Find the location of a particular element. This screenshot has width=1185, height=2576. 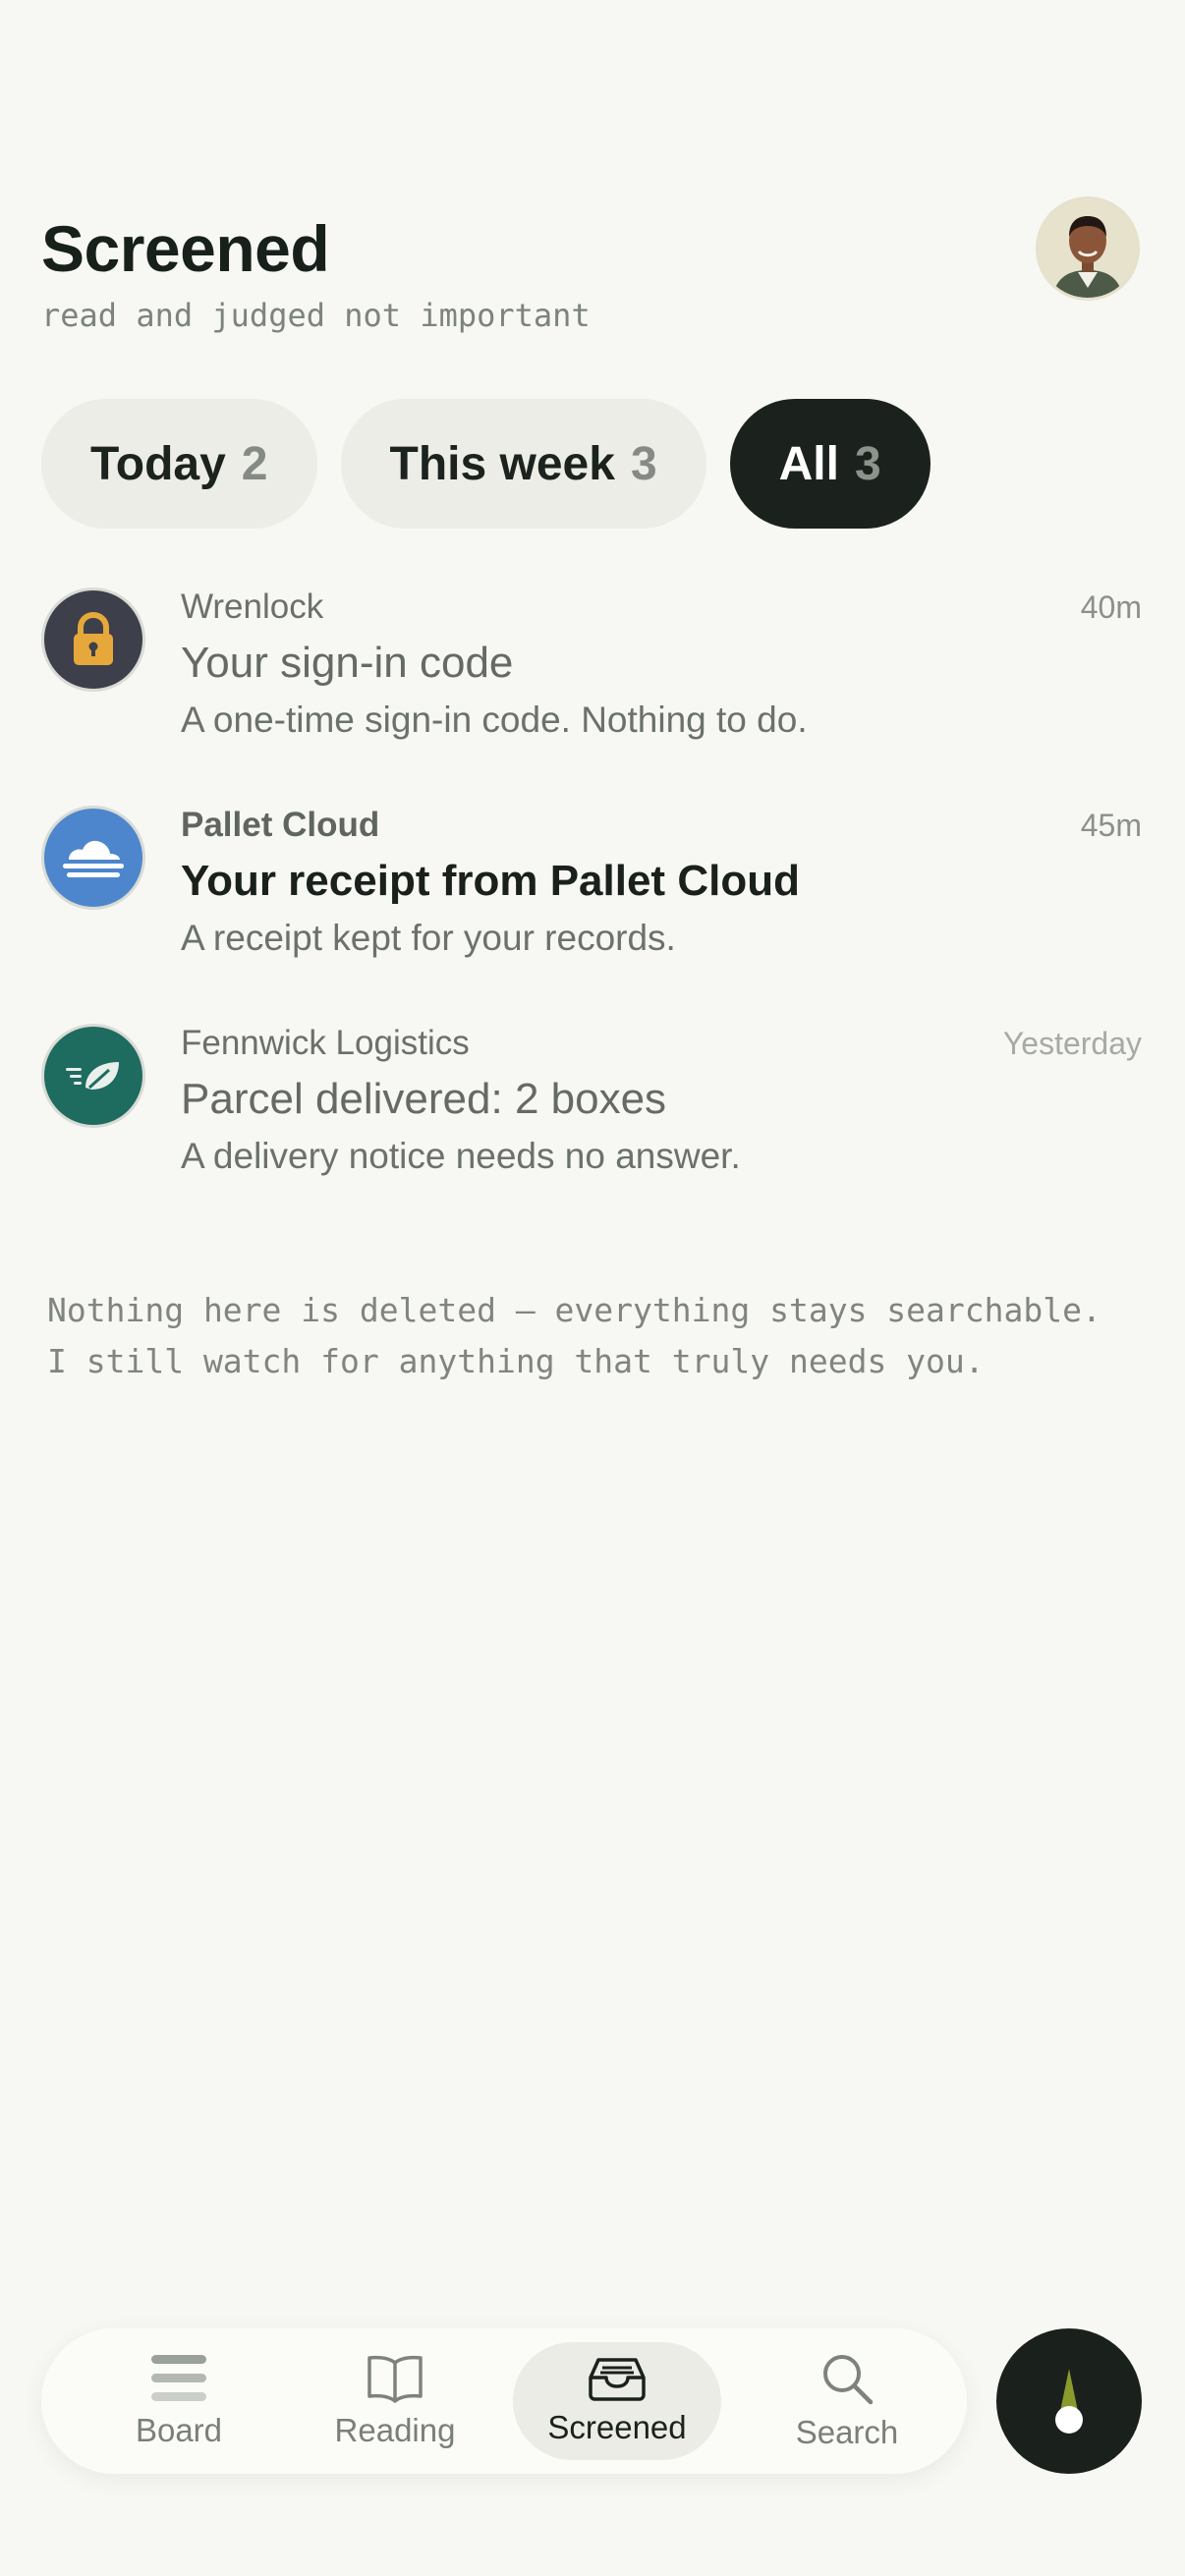

sender-name: Wrenlock is located at coordinates (253, 607).